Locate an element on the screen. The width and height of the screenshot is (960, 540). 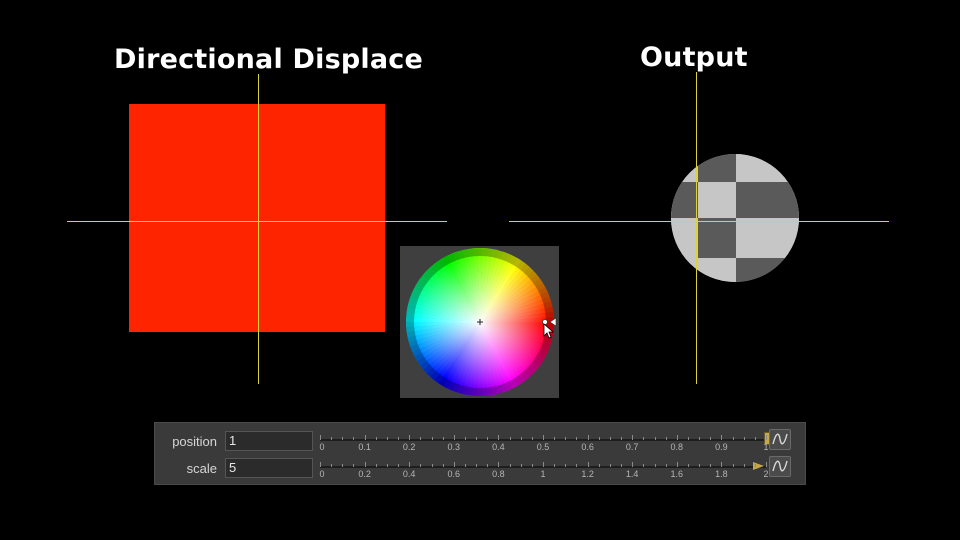
scale-curve-button is located at coordinates (780, 466).